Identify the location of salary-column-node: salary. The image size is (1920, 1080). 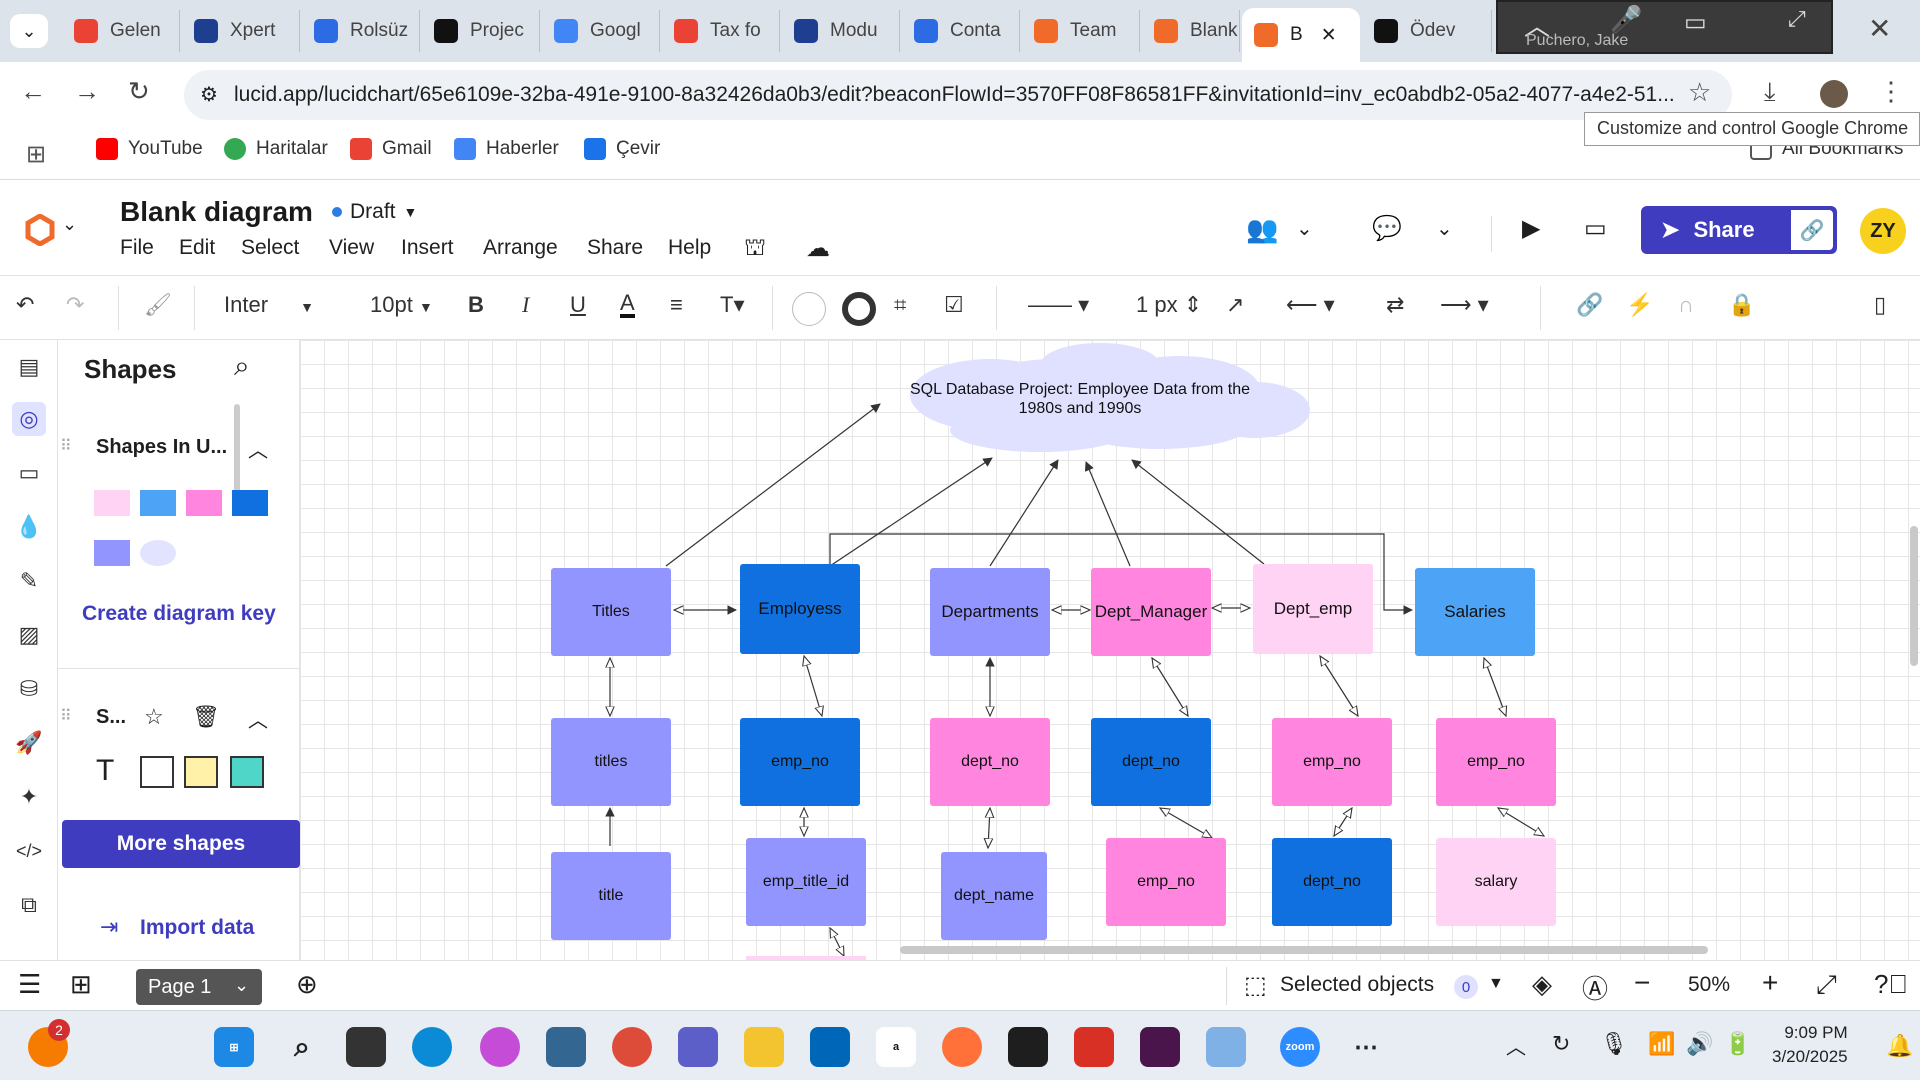
(1496, 882).